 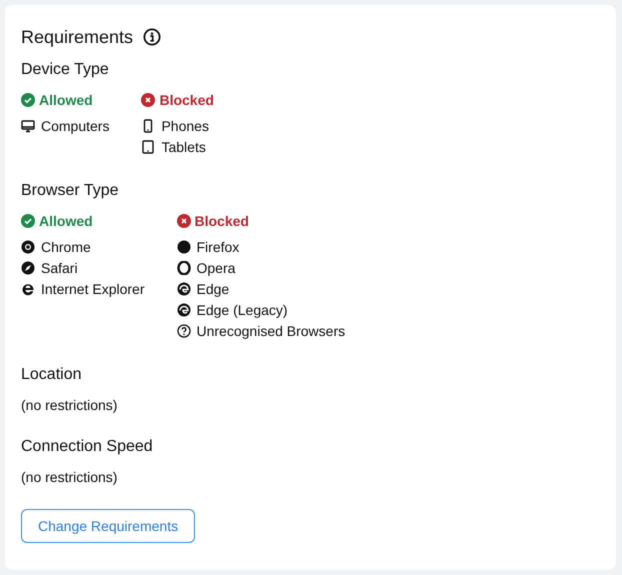 What do you see at coordinates (77, 37) in the screenshot?
I see `page-title: Requirements` at bounding box center [77, 37].